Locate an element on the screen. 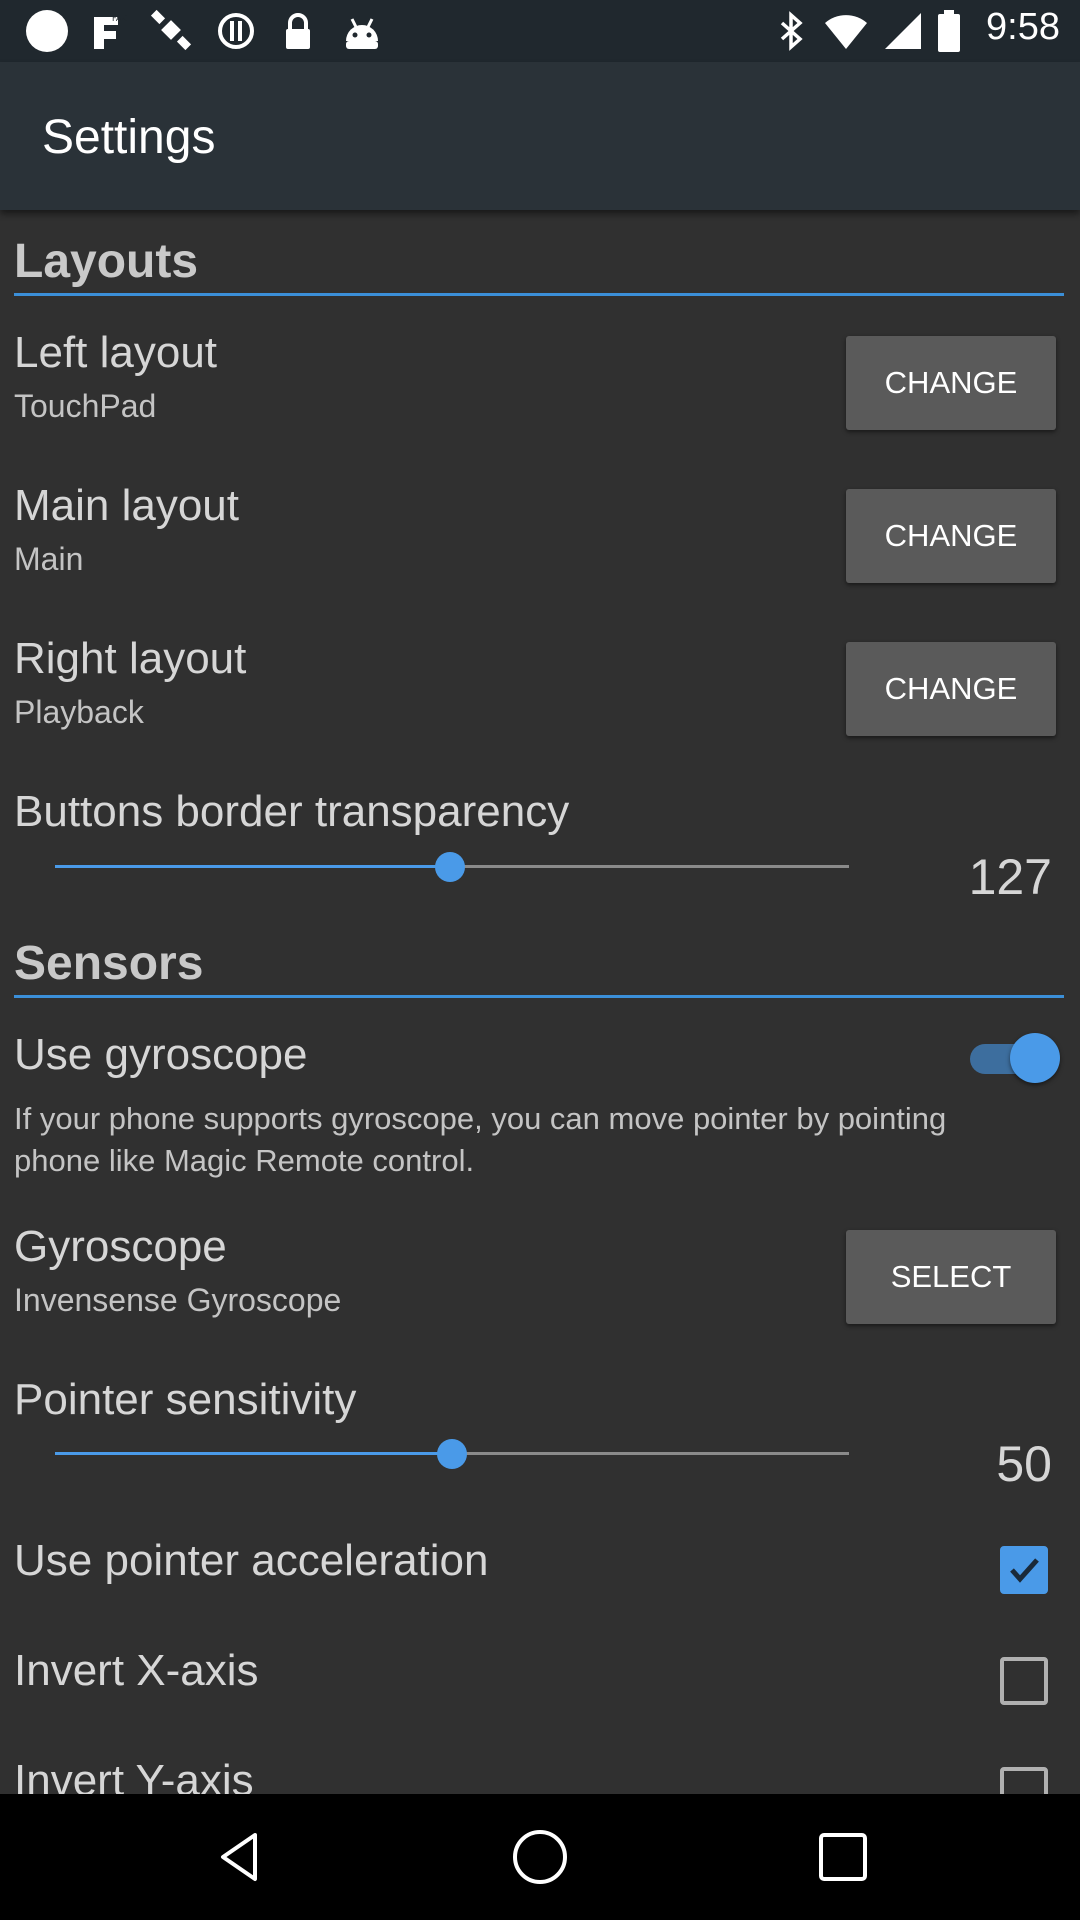 The width and height of the screenshot is (1080, 1920). use-gyroscope-toggle is located at coordinates (1013, 1058).